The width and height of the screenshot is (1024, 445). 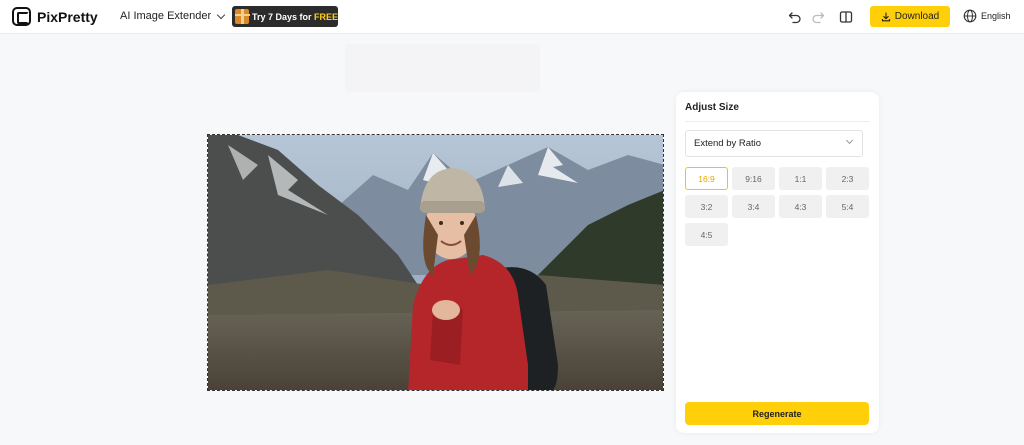 What do you see at coordinates (970, 16) in the screenshot?
I see `globe-icon` at bounding box center [970, 16].